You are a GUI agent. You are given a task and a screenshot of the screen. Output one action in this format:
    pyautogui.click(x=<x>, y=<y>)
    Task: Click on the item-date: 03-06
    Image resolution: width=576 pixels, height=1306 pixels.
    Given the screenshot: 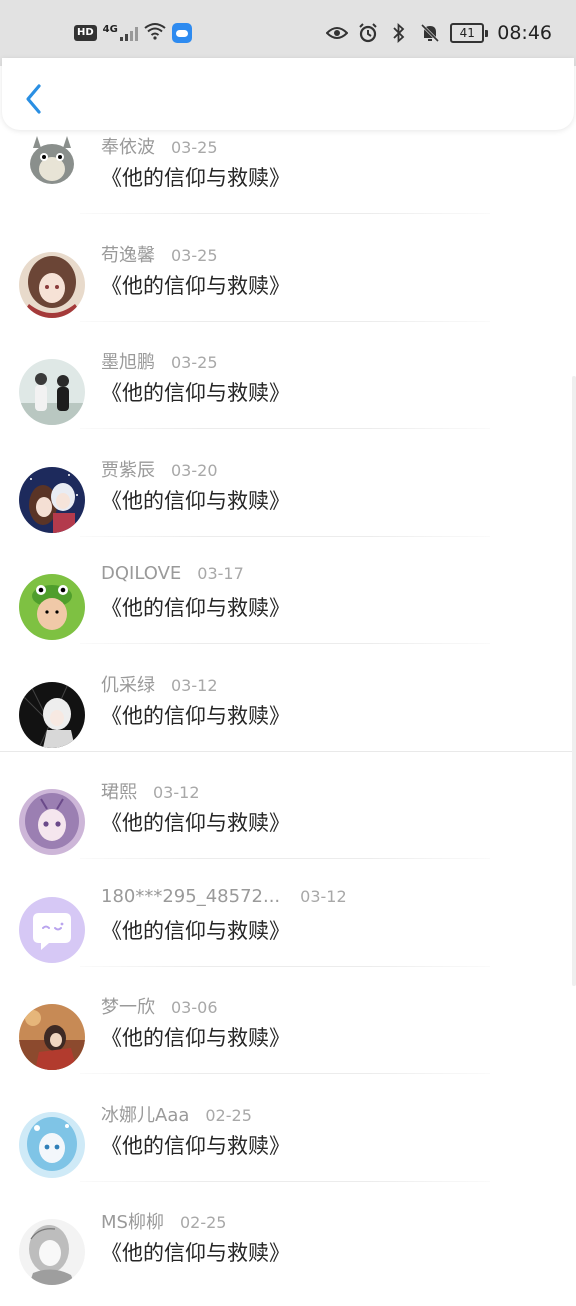 What is the action you would take?
    pyautogui.click(x=194, y=1007)
    